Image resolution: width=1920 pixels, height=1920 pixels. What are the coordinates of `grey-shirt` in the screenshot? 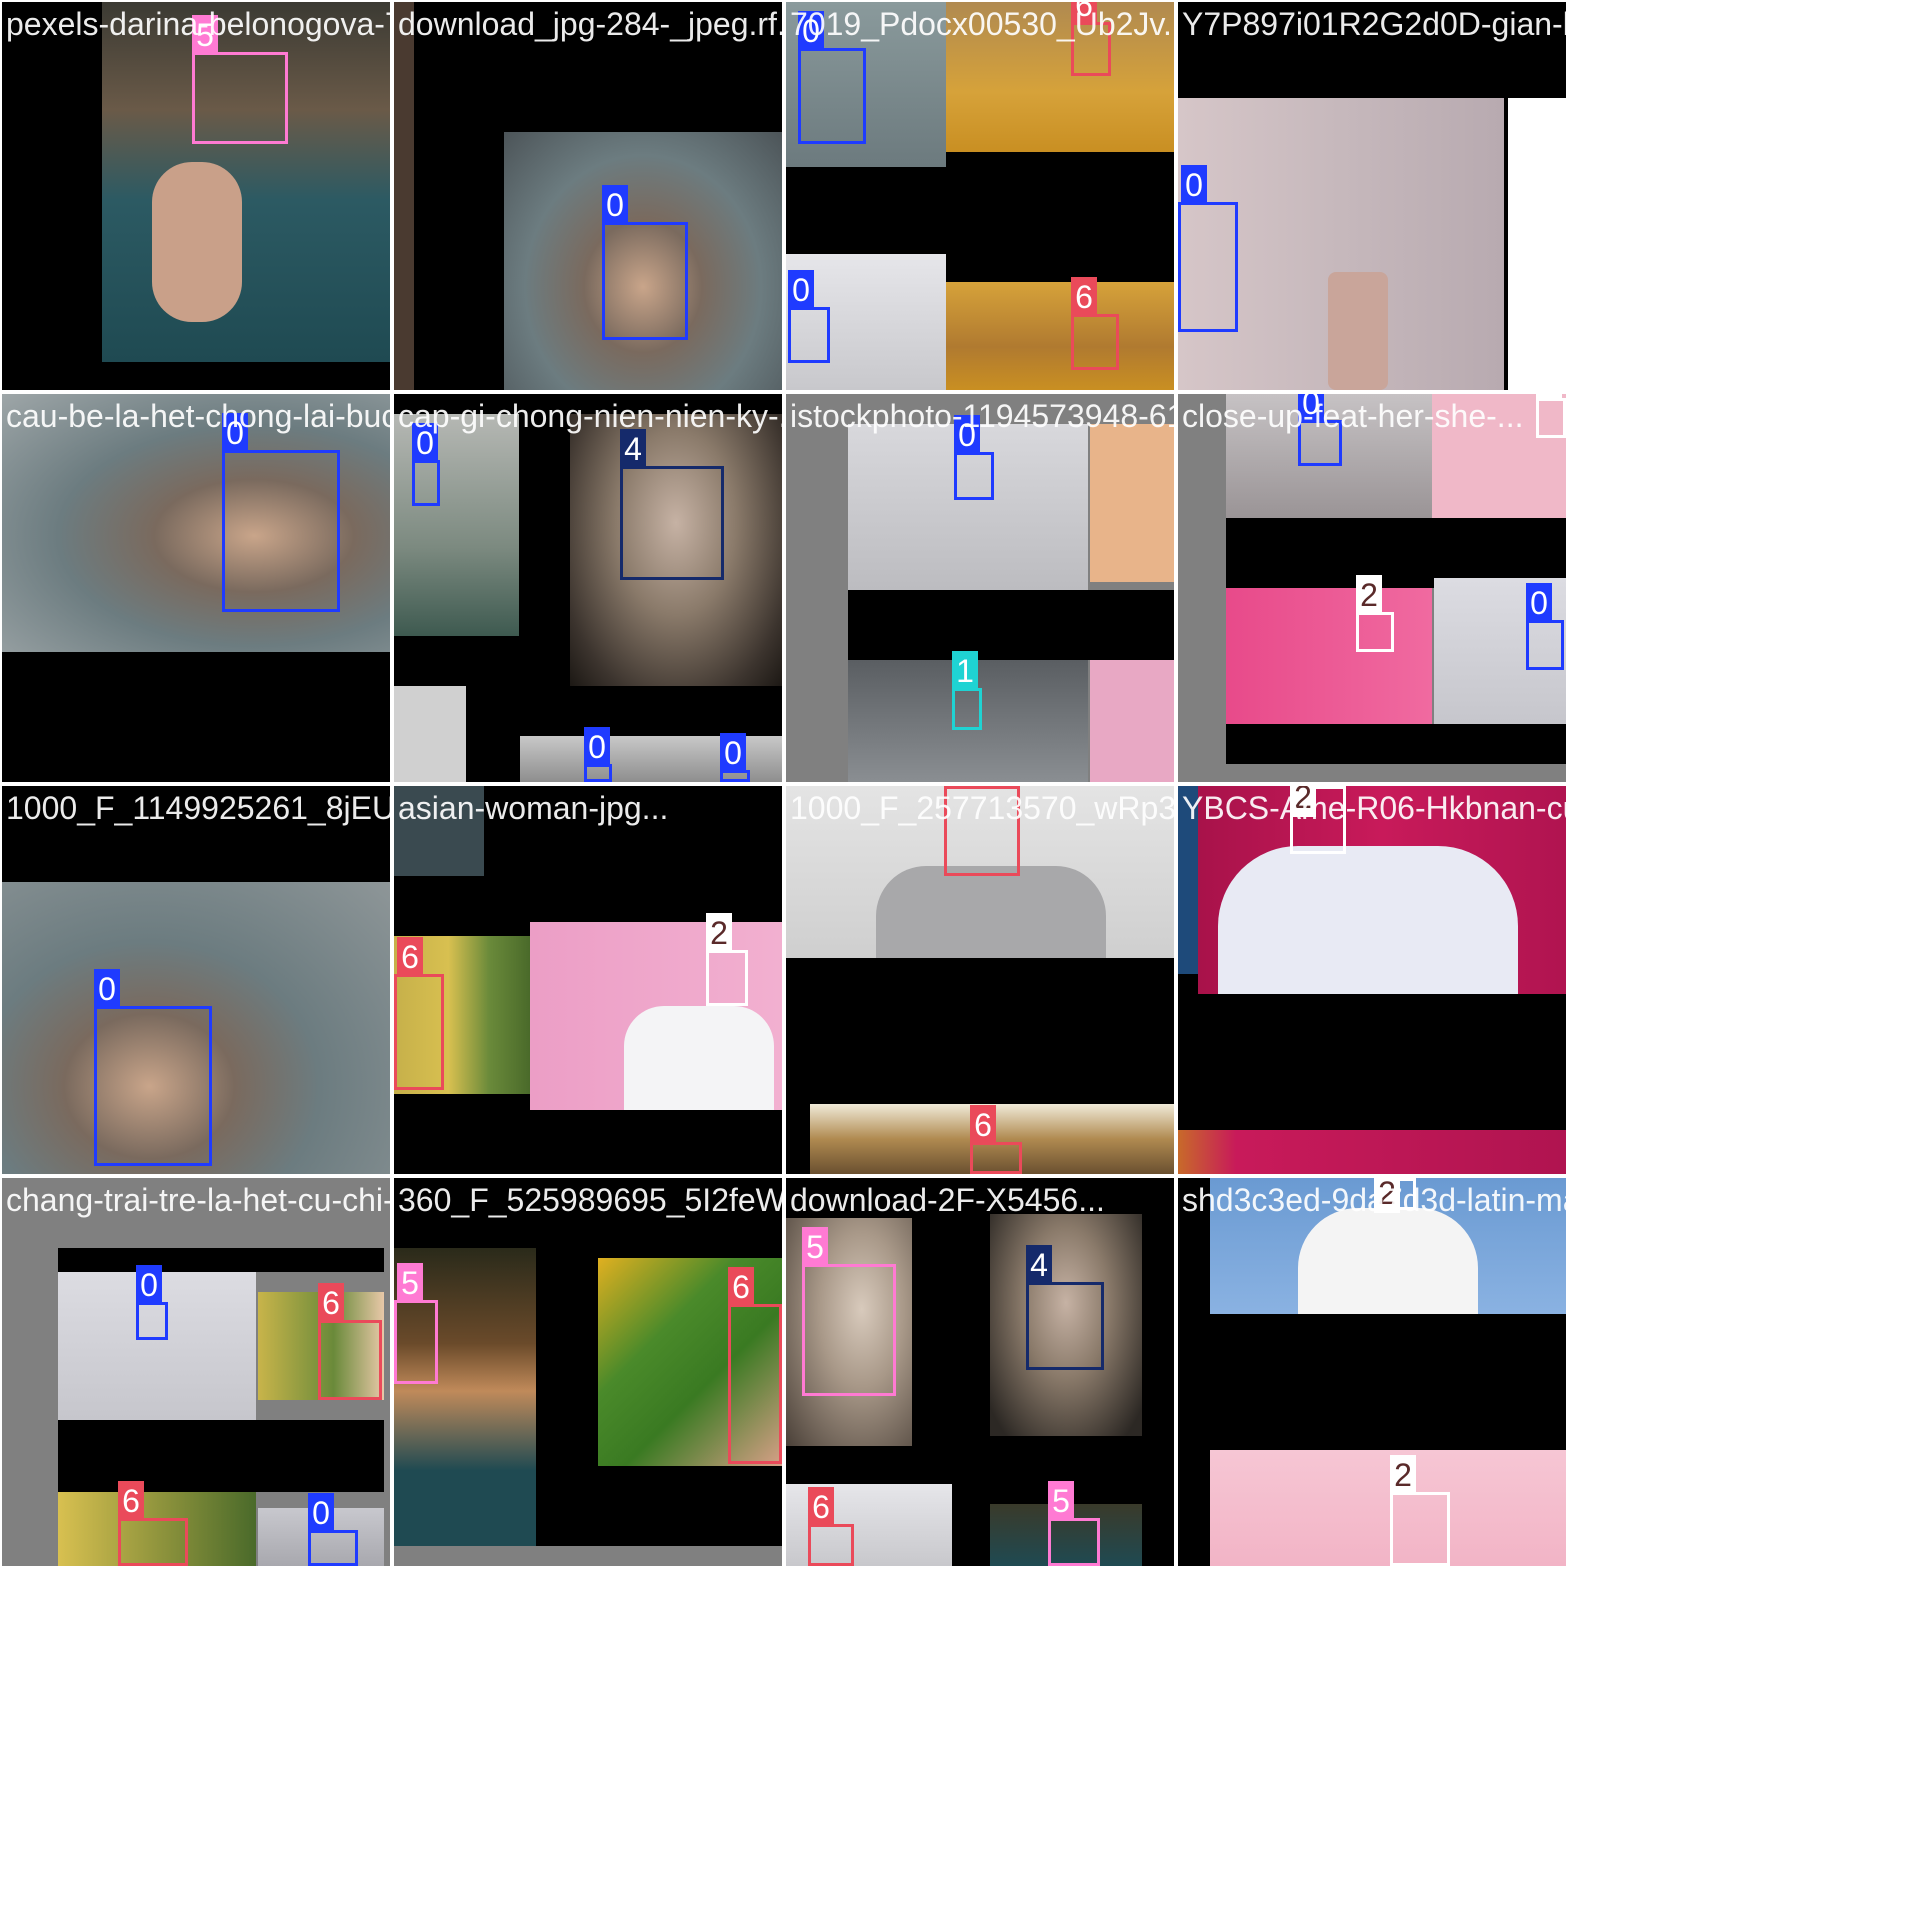 It's located at (991, 912).